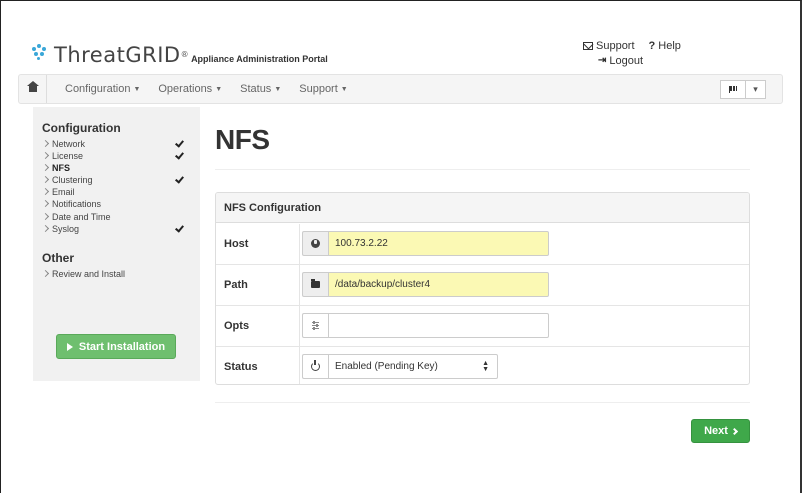  I want to click on opts-row: Opts, so click(482, 326).